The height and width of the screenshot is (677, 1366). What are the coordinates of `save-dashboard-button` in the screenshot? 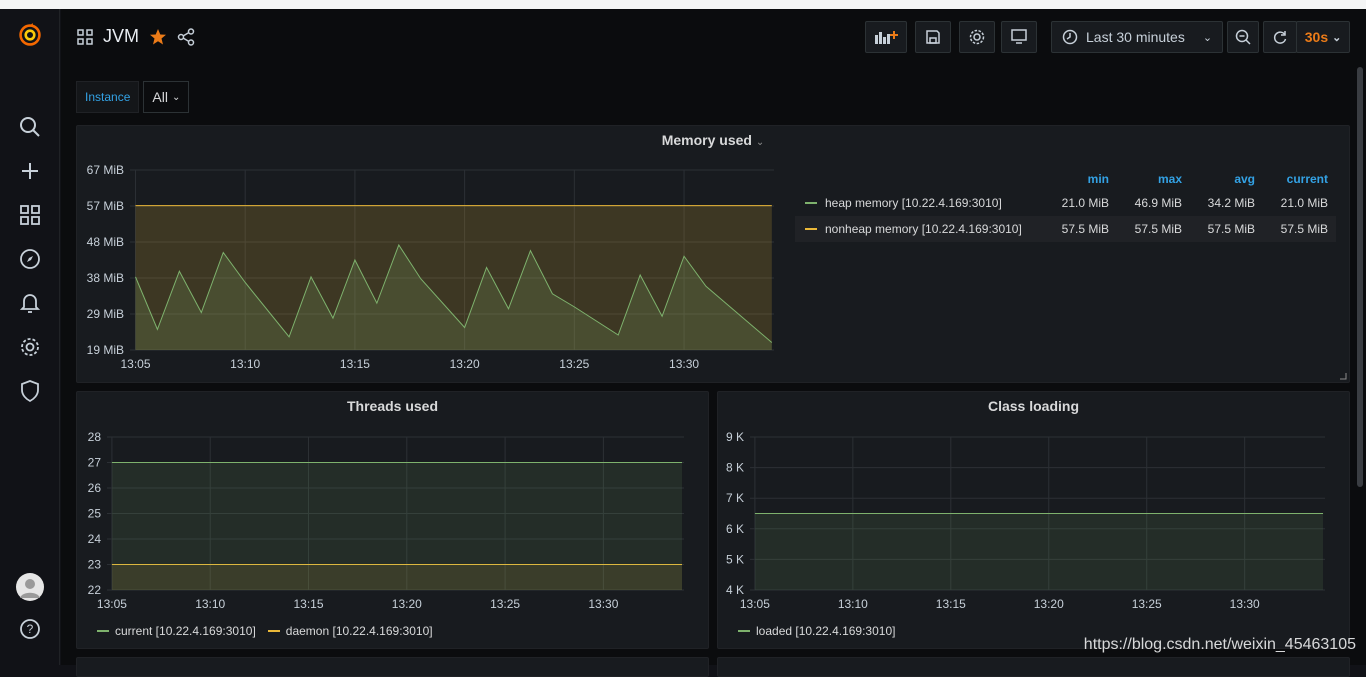 It's located at (933, 37).